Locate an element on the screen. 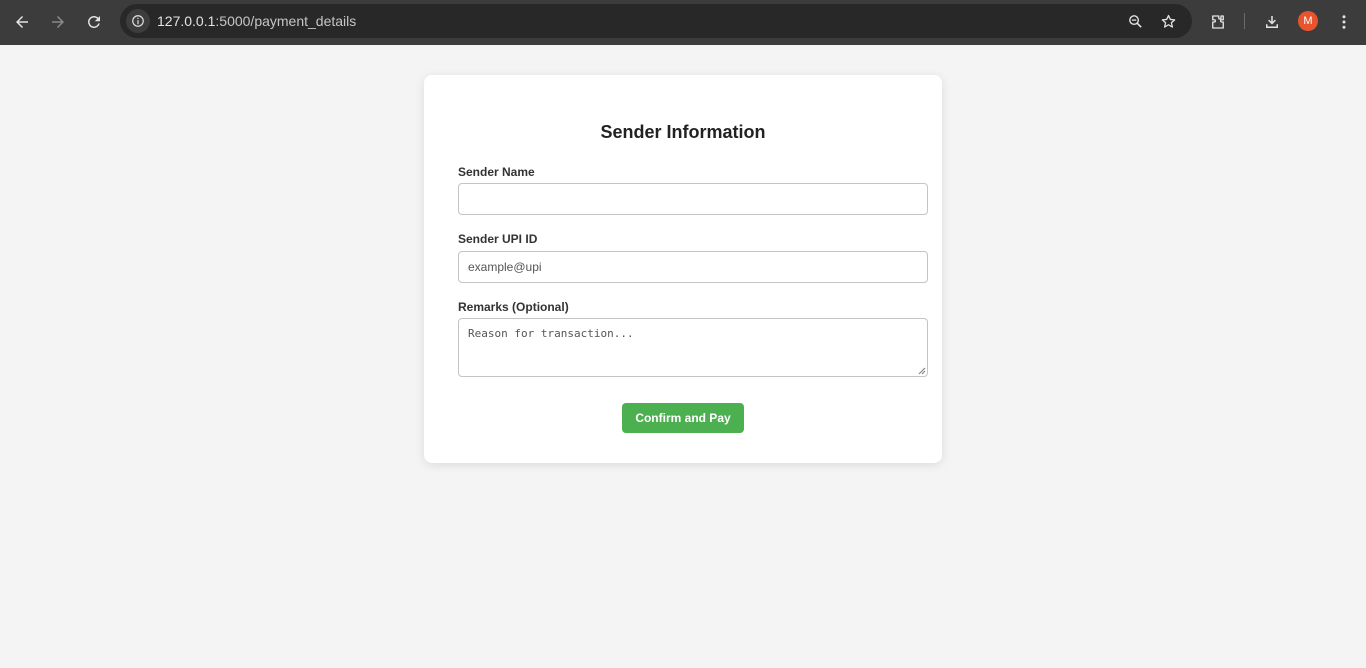  extensions-button is located at coordinates (1218, 22).